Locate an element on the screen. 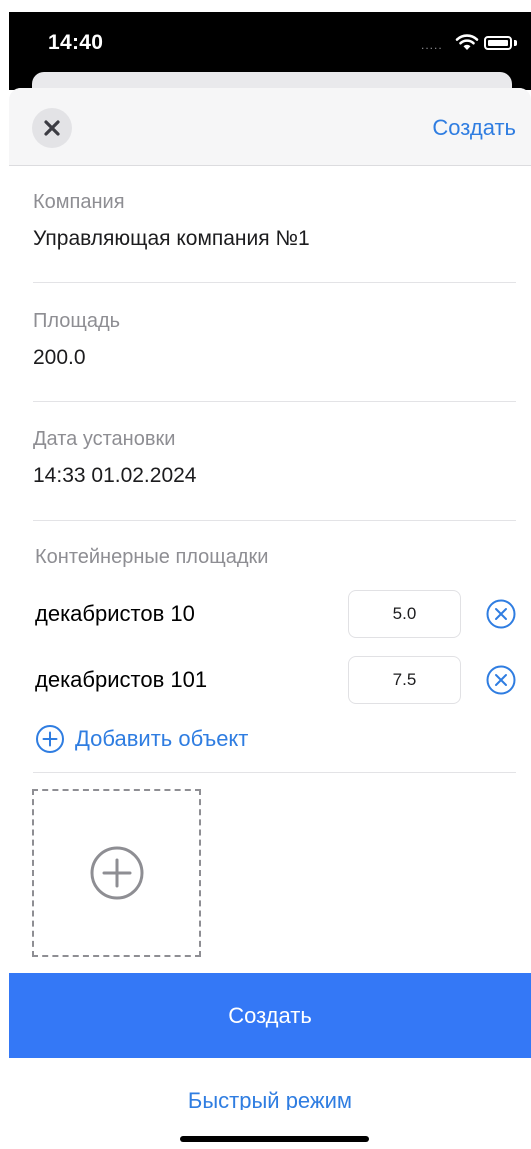  area-label: Площадь is located at coordinates (77, 321).